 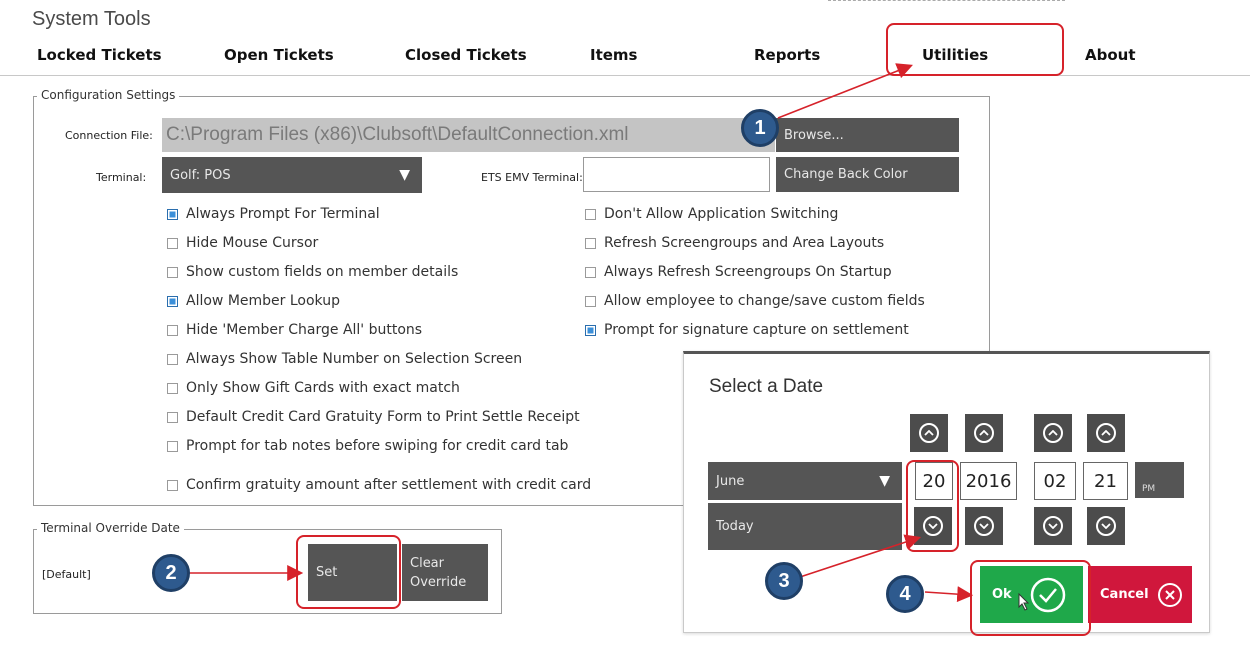 What do you see at coordinates (760, 128) in the screenshot?
I see `callout-badge-1: 1` at bounding box center [760, 128].